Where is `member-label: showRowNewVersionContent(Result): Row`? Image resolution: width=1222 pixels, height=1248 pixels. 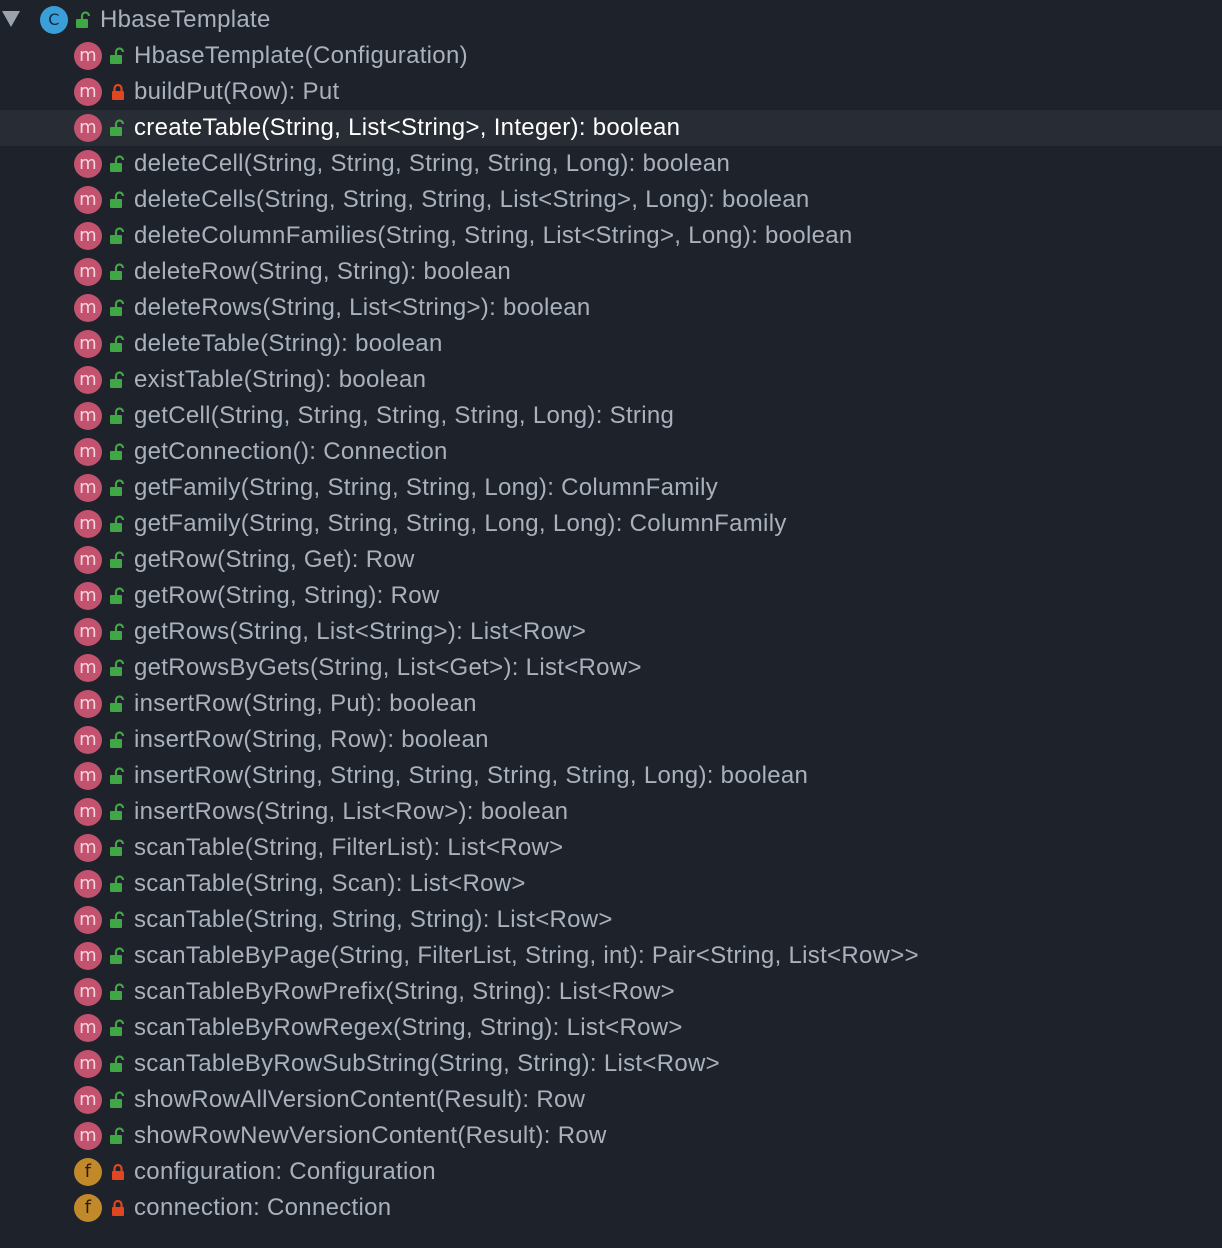
member-label: showRowNewVersionContent(Result): Row is located at coordinates (370, 1135).